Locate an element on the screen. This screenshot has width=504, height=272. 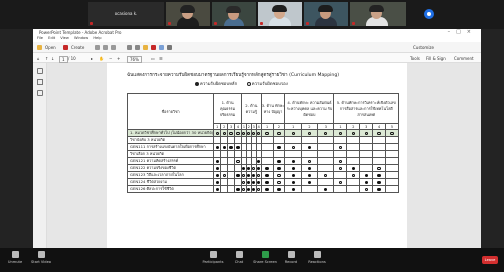
unmute-button: Unmute is located at coordinates (15, 257).